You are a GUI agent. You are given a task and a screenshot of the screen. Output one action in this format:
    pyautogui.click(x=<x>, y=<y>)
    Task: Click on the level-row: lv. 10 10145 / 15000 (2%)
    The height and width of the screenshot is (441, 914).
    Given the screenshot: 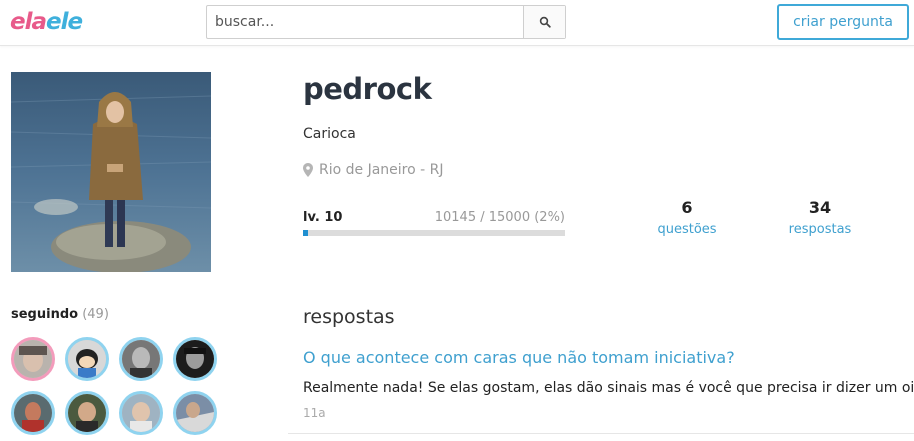 What is the action you would take?
    pyautogui.click(x=434, y=217)
    